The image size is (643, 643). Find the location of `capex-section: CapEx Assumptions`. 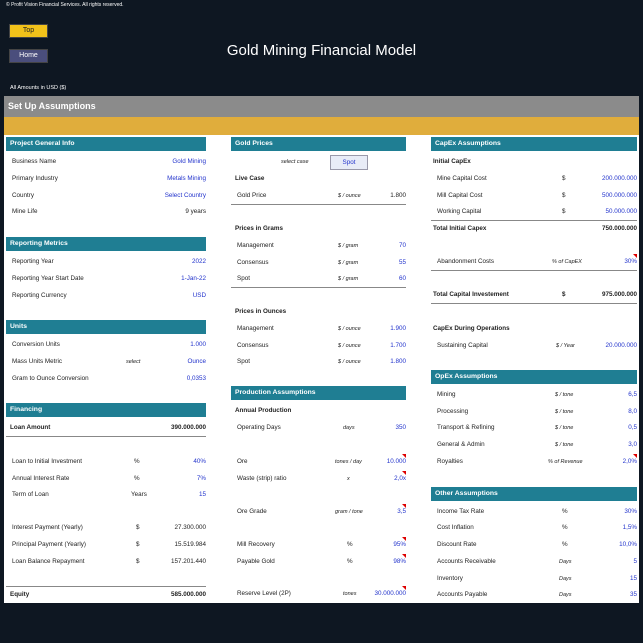

capex-section: CapEx Assumptions is located at coordinates (534, 144).